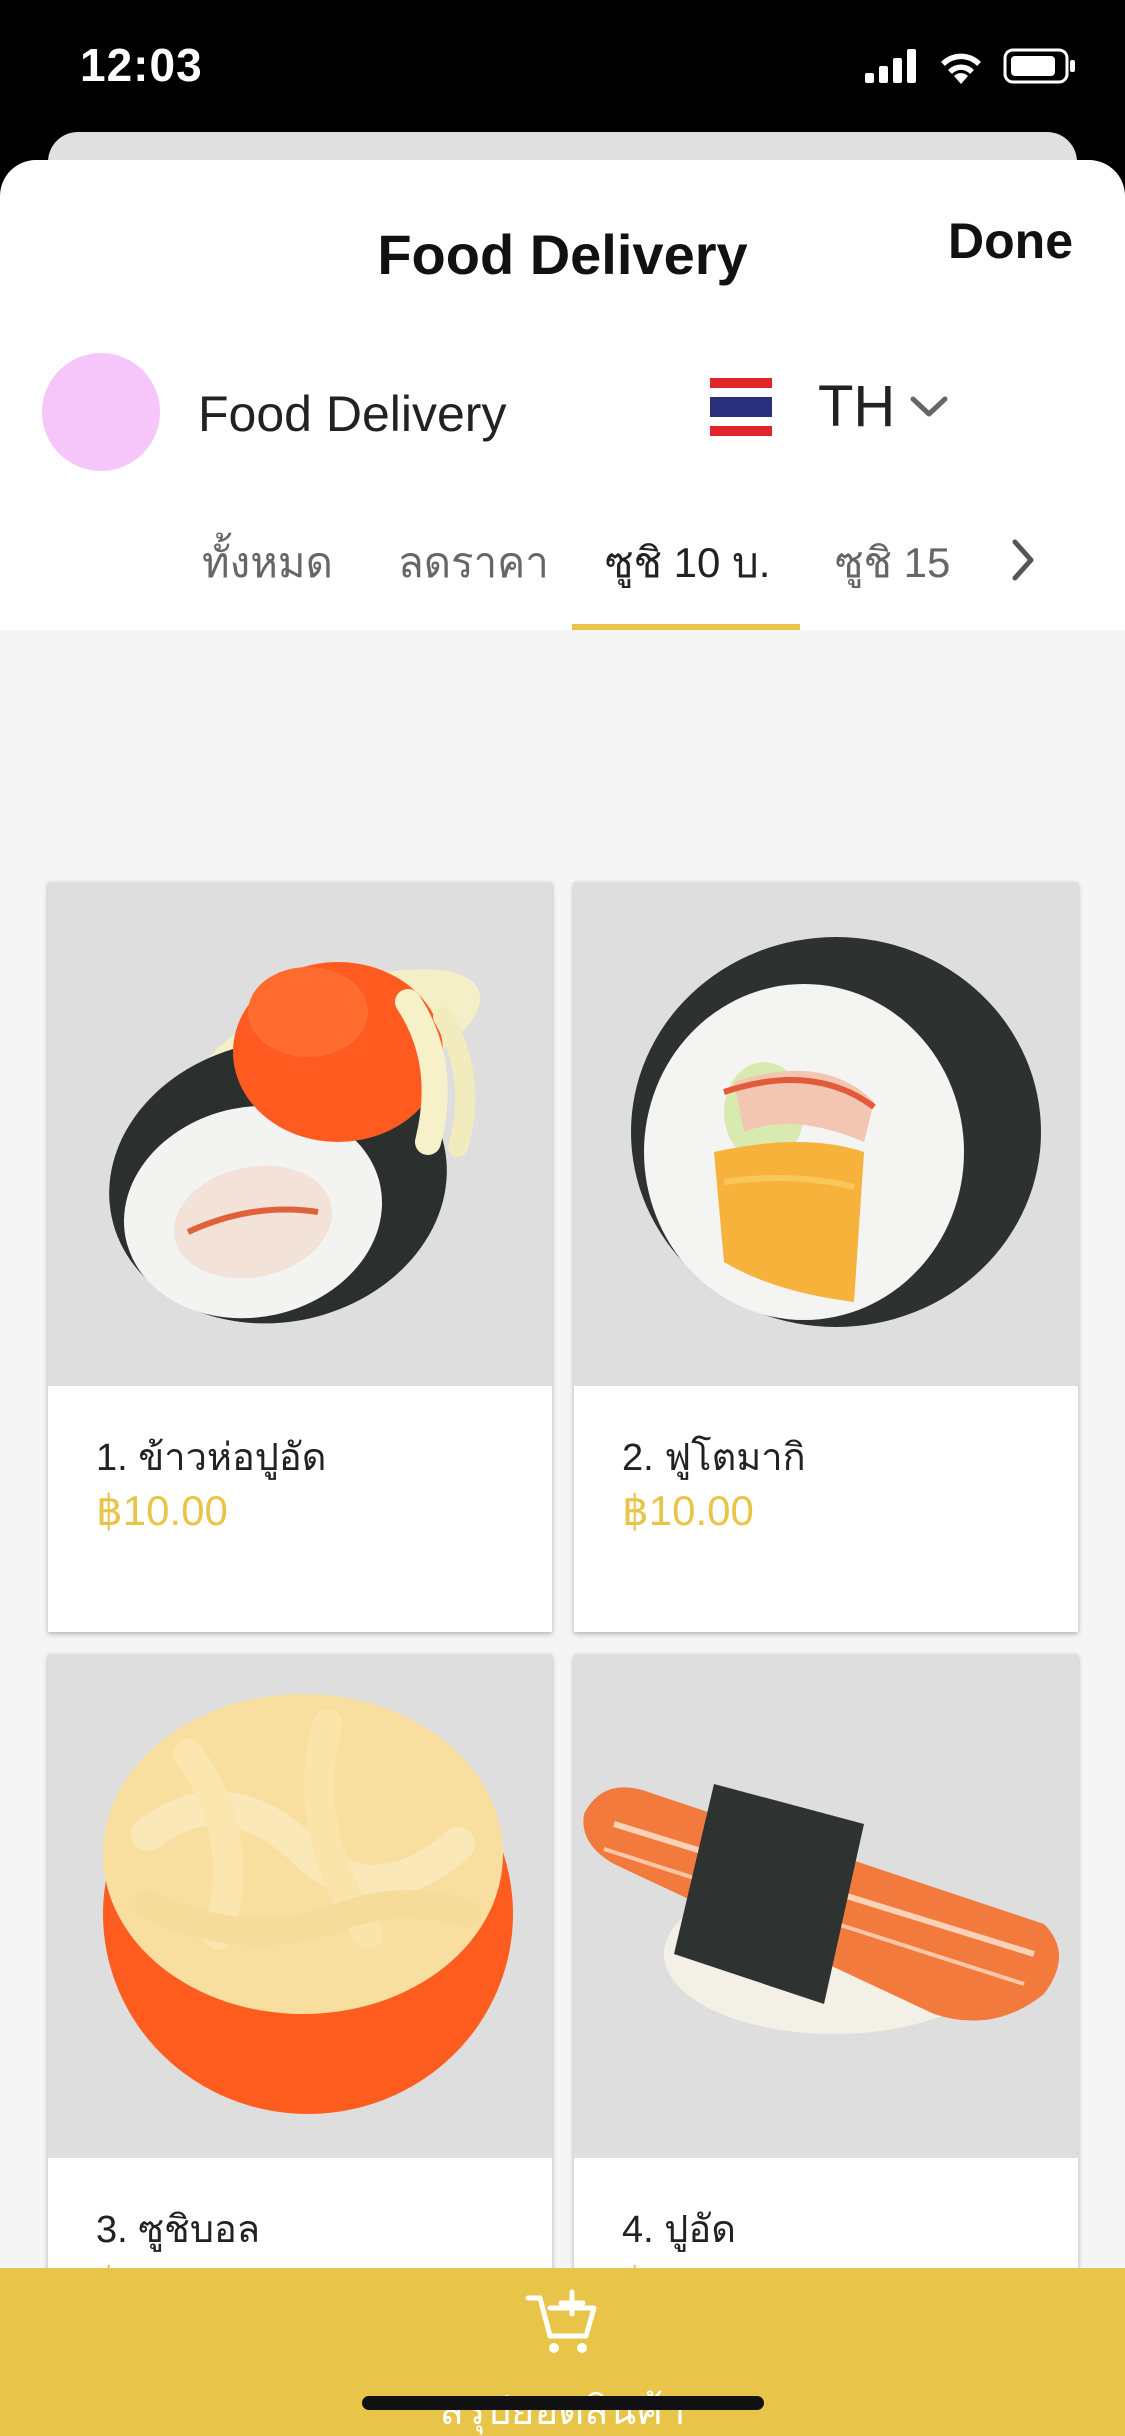 The width and height of the screenshot is (1125, 2436). What do you see at coordinates (929, 406) in the screenshot?
I see `chevron-down-icon` at bounding box center [929, 406].